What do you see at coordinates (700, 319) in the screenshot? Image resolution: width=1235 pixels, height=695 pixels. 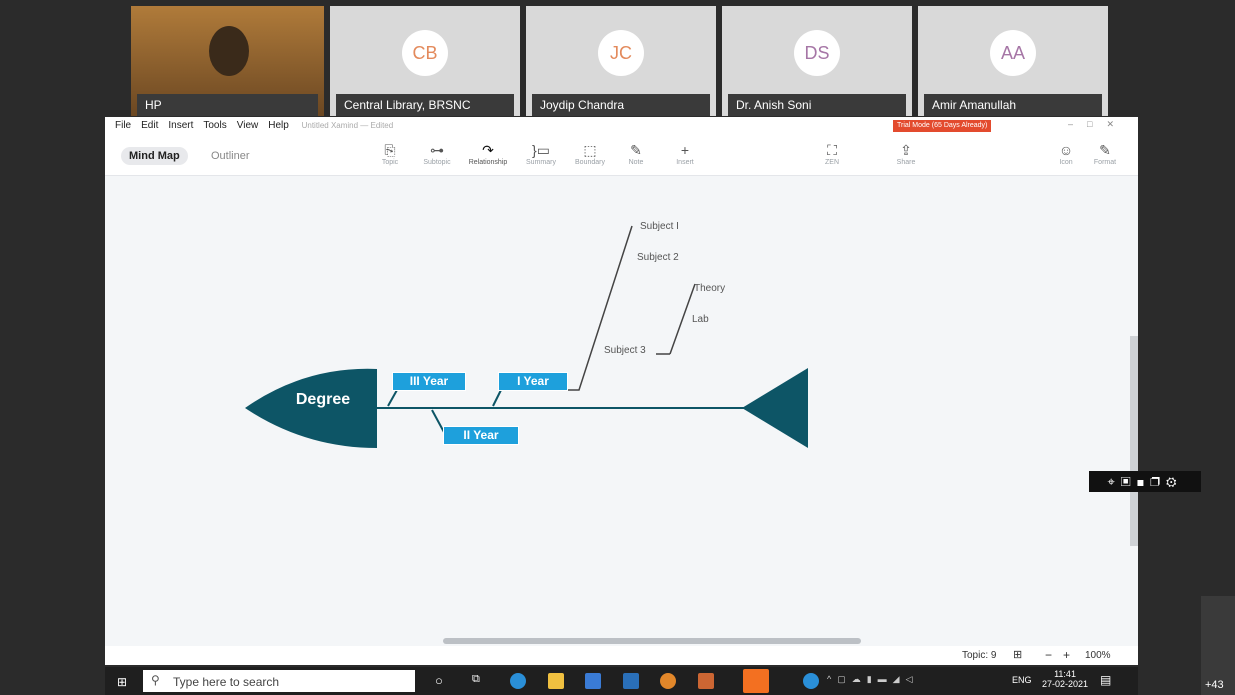 I see `topic-lab: Lab` at bounding box center [700, 319].